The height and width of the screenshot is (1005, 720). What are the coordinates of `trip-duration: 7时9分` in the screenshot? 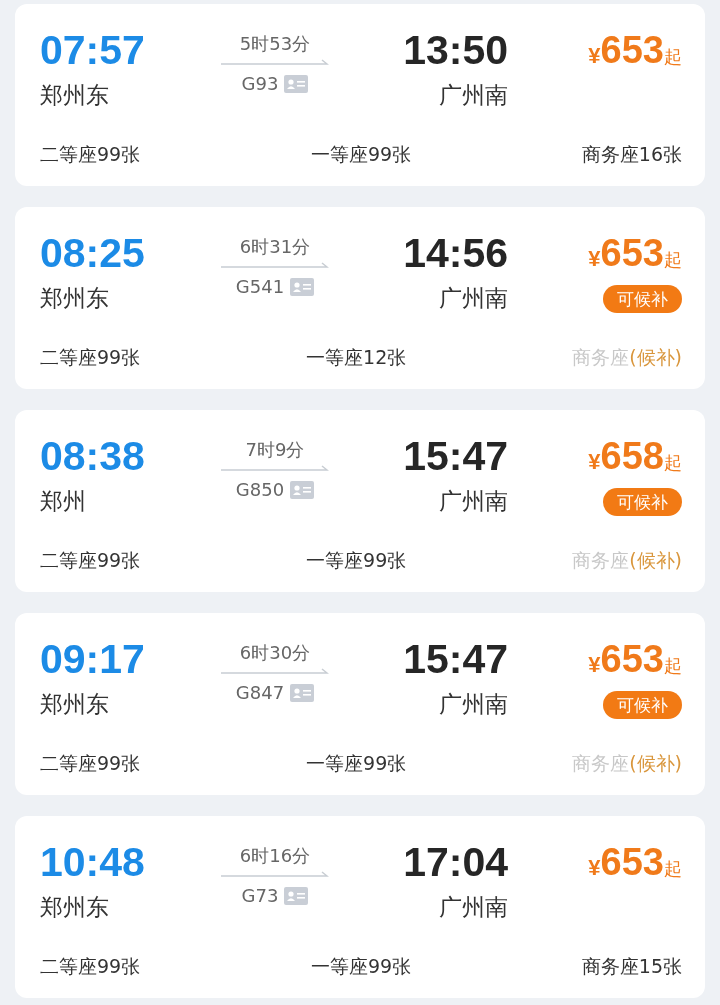 It's located at (275, 450).